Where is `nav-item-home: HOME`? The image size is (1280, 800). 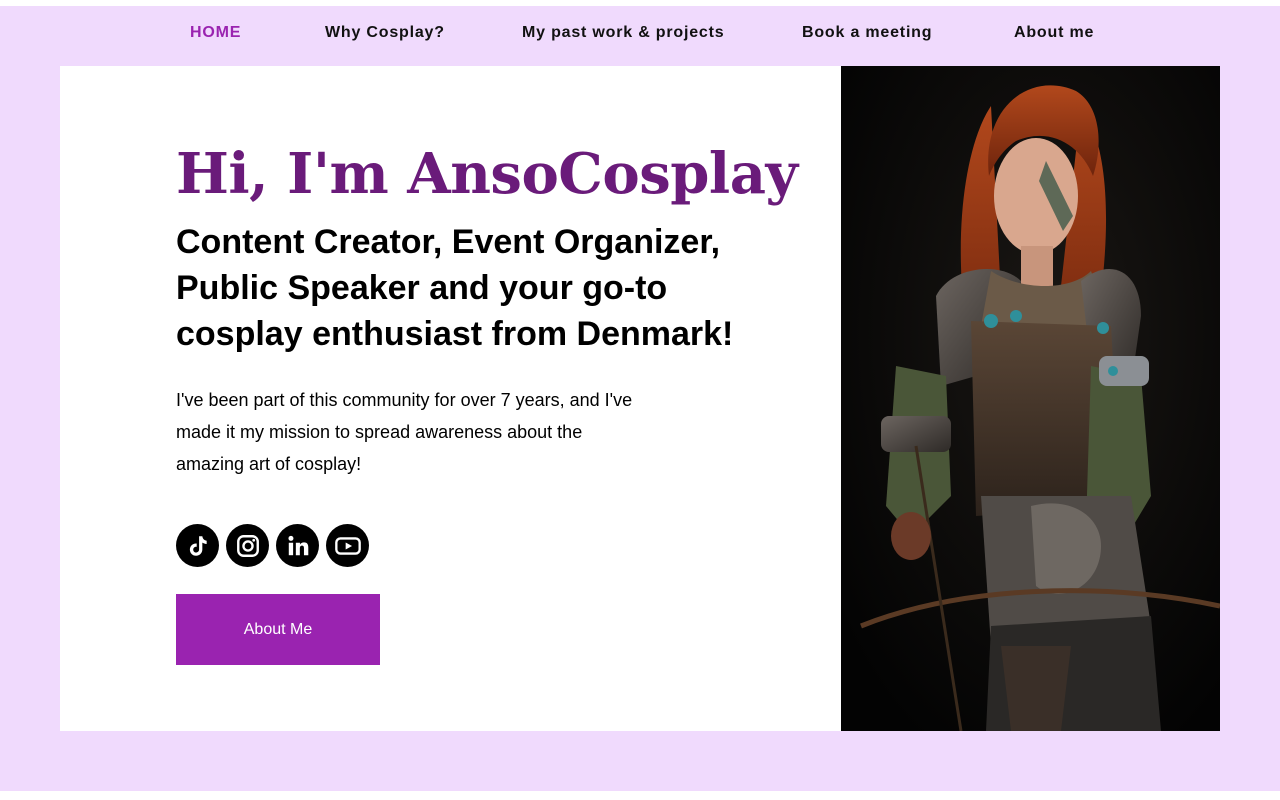 nav-item-home: HOME is located at coordinates (215, 33).